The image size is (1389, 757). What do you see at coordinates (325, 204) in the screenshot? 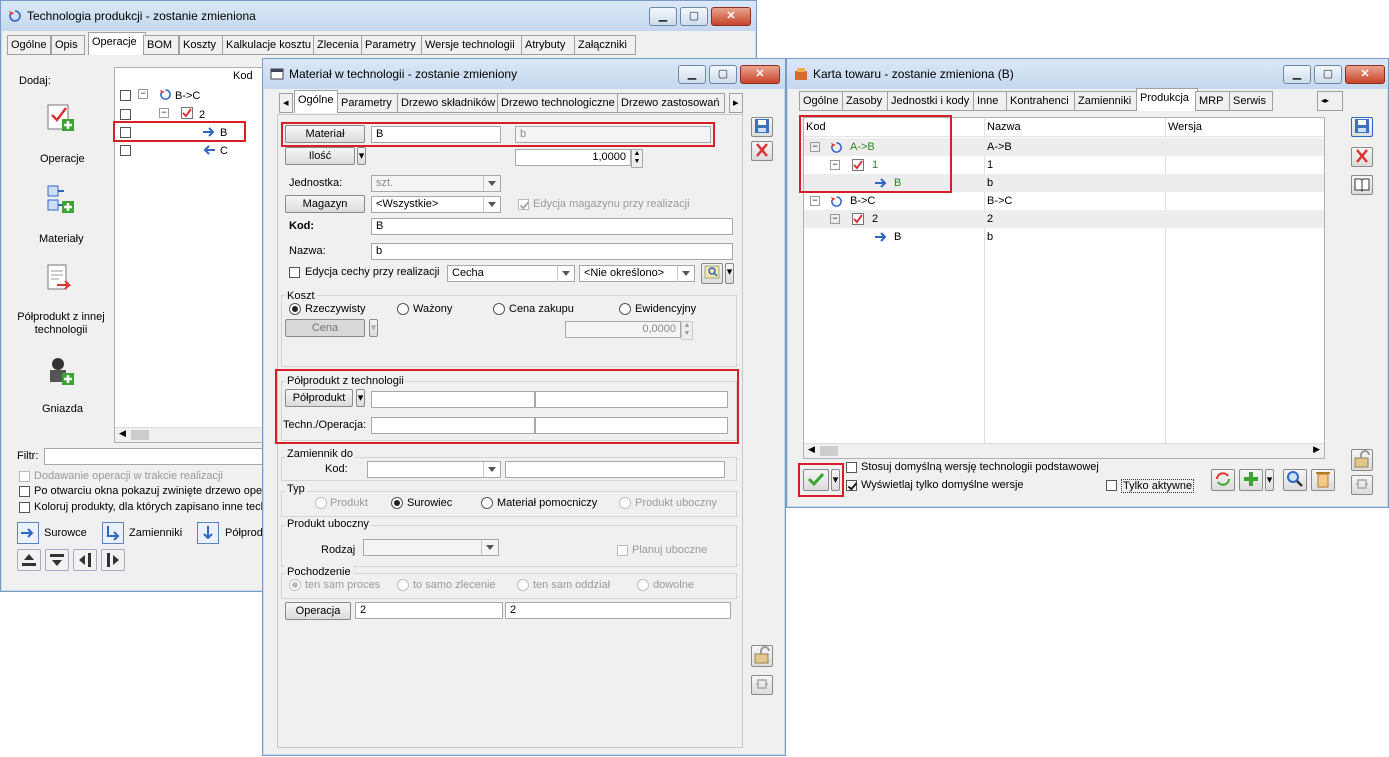
I see `magazyn-button: Magazyn` at bounding box center [325, 204].